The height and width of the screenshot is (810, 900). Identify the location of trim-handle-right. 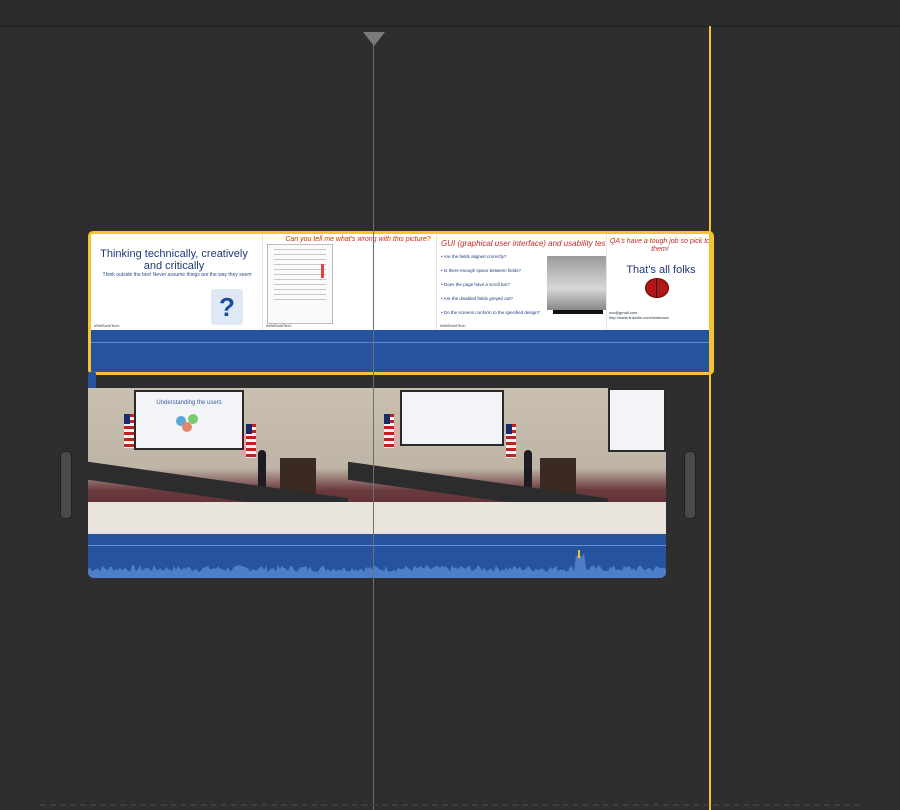
(690, 485).